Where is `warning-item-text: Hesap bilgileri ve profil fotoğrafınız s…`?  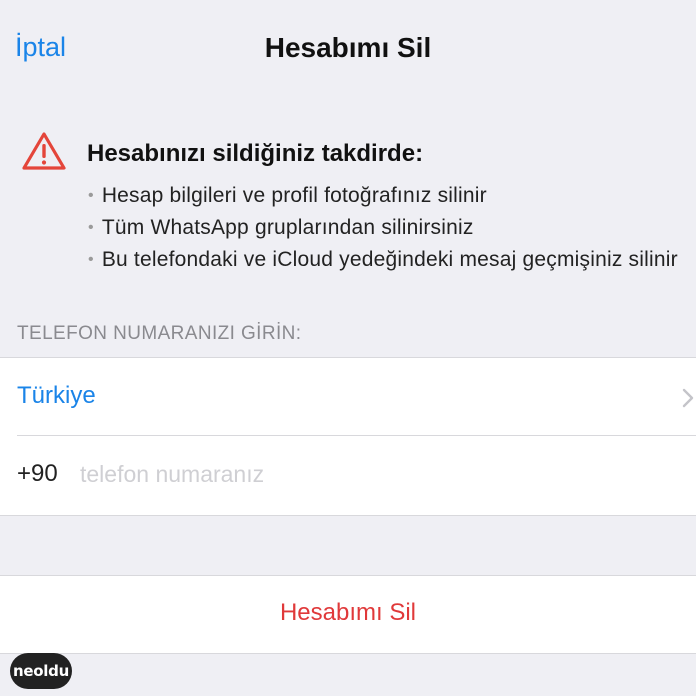
warning-item-text: Hesap bilgileri ve profil fotoğrafınız s… is located at coordinates (294, 195).